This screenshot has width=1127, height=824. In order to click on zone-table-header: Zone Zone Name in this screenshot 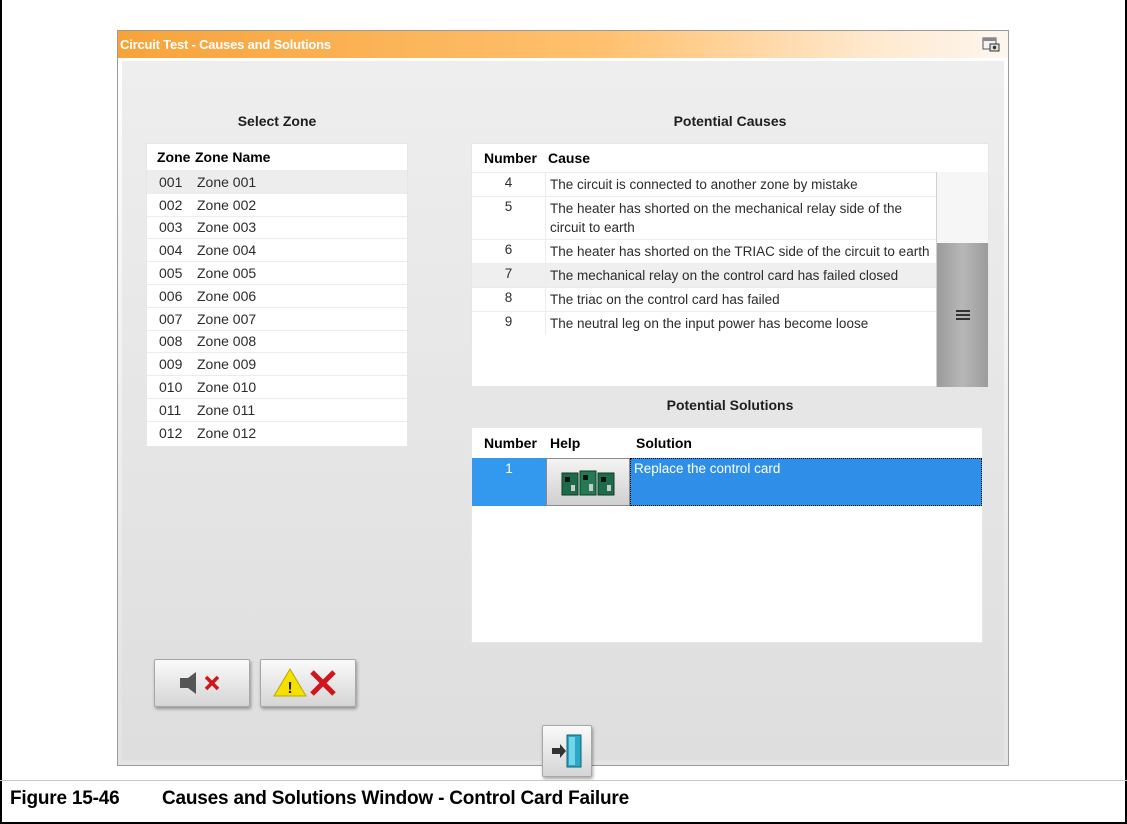, I will do `click(277, 157)`.